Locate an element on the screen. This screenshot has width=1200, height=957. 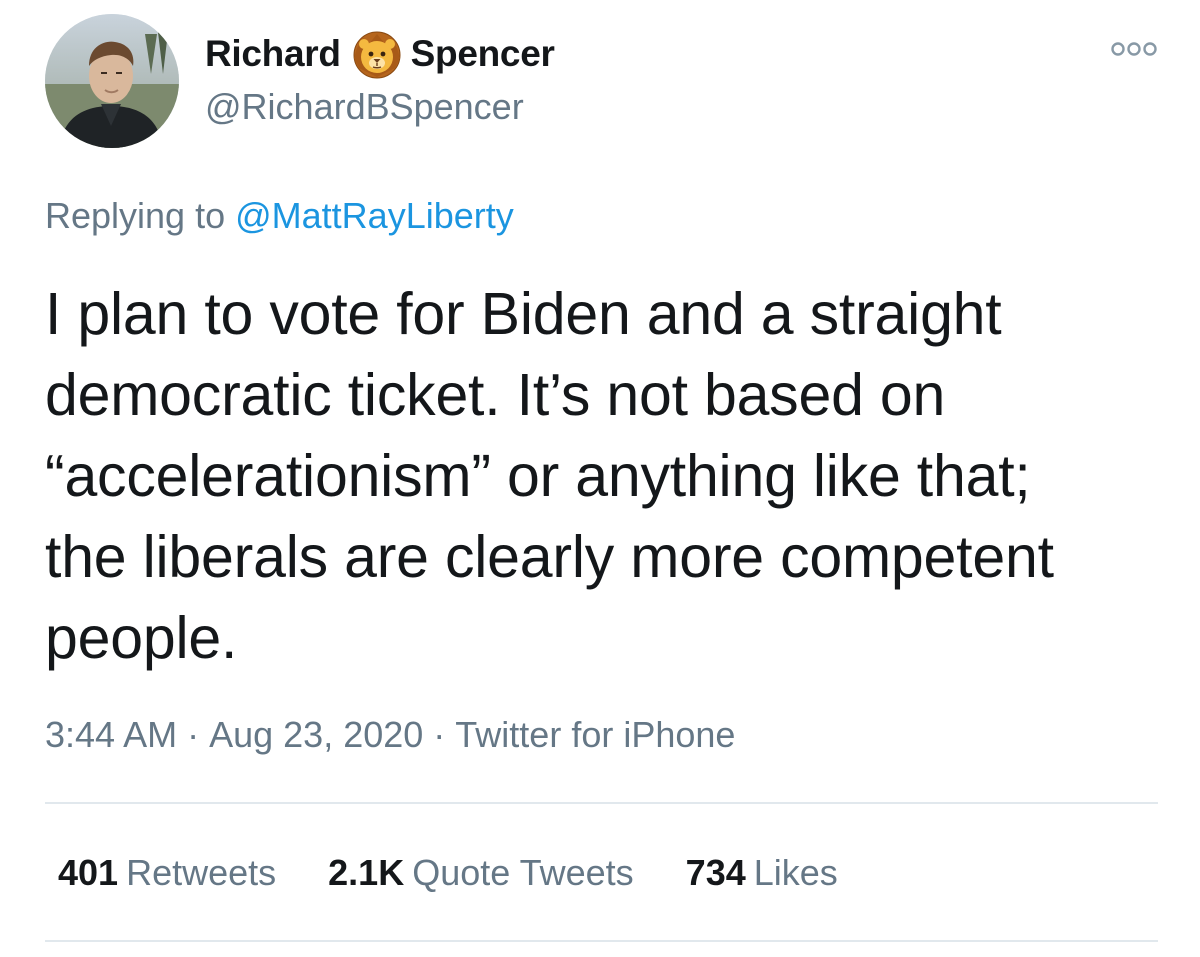
profile-photo is located at coordinates (112, 81).